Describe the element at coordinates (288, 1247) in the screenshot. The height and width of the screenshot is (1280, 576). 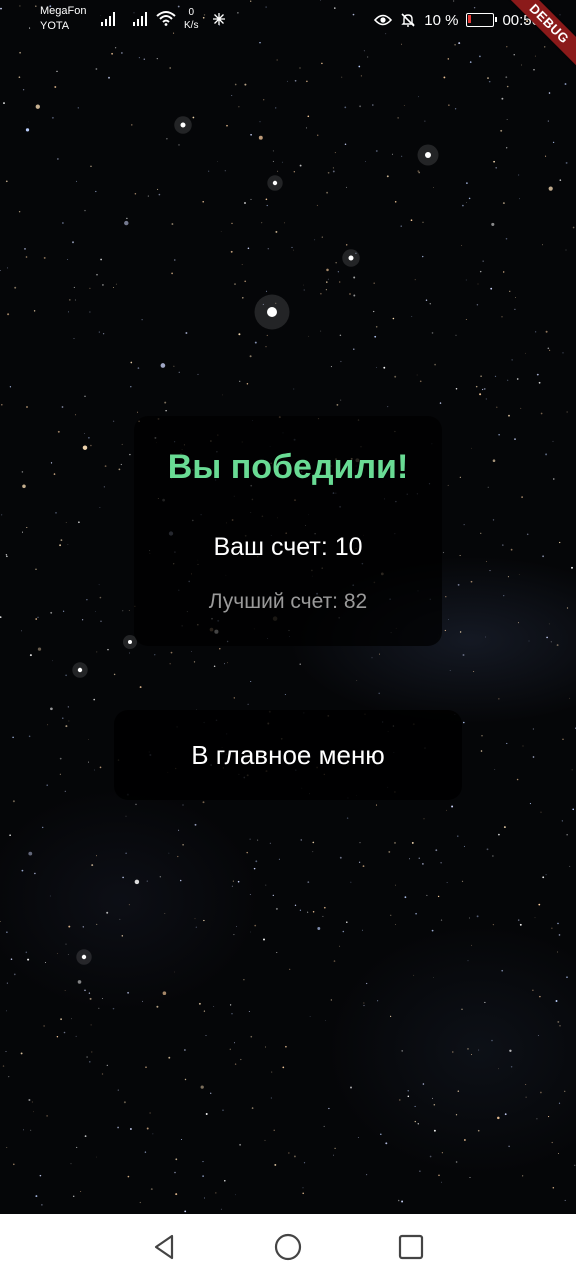
I see `home-icon` at that location.